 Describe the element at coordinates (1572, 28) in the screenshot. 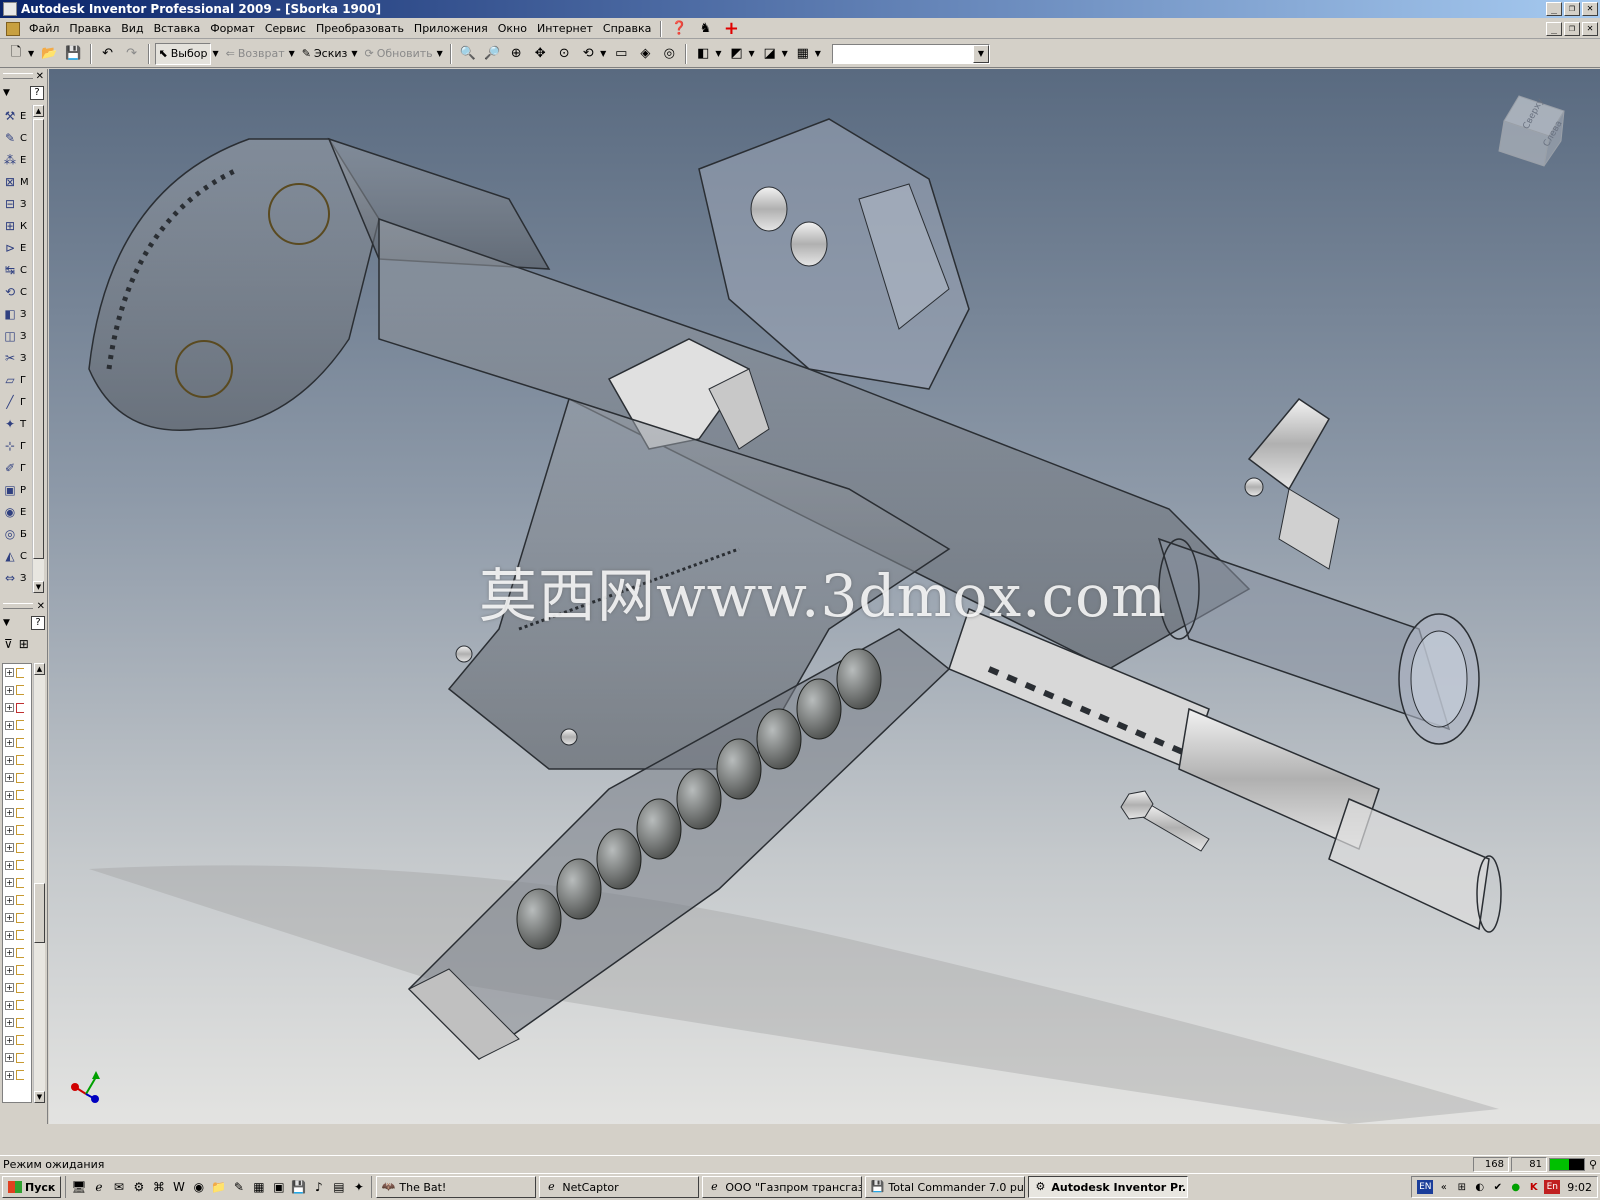

I see `doc-restore-button: ❐` at that location.